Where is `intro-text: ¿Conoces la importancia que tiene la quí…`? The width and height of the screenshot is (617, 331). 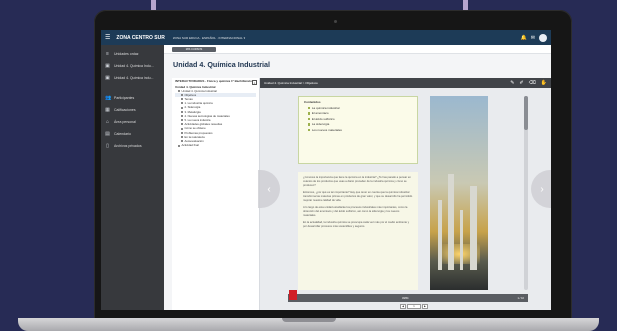 intro-text: ¿Conoces la importancia que tiene la quí… is located at coordinates (358, 231).